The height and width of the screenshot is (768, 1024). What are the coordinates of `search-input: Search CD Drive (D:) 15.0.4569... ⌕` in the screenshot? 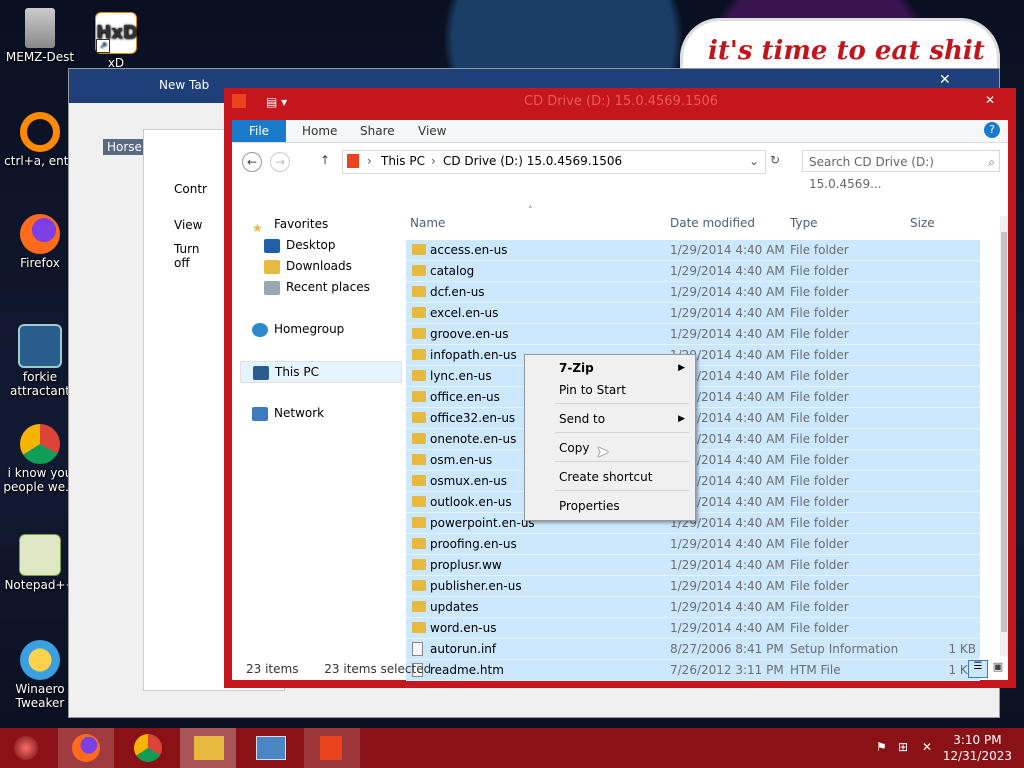 It's located at (901, 170).